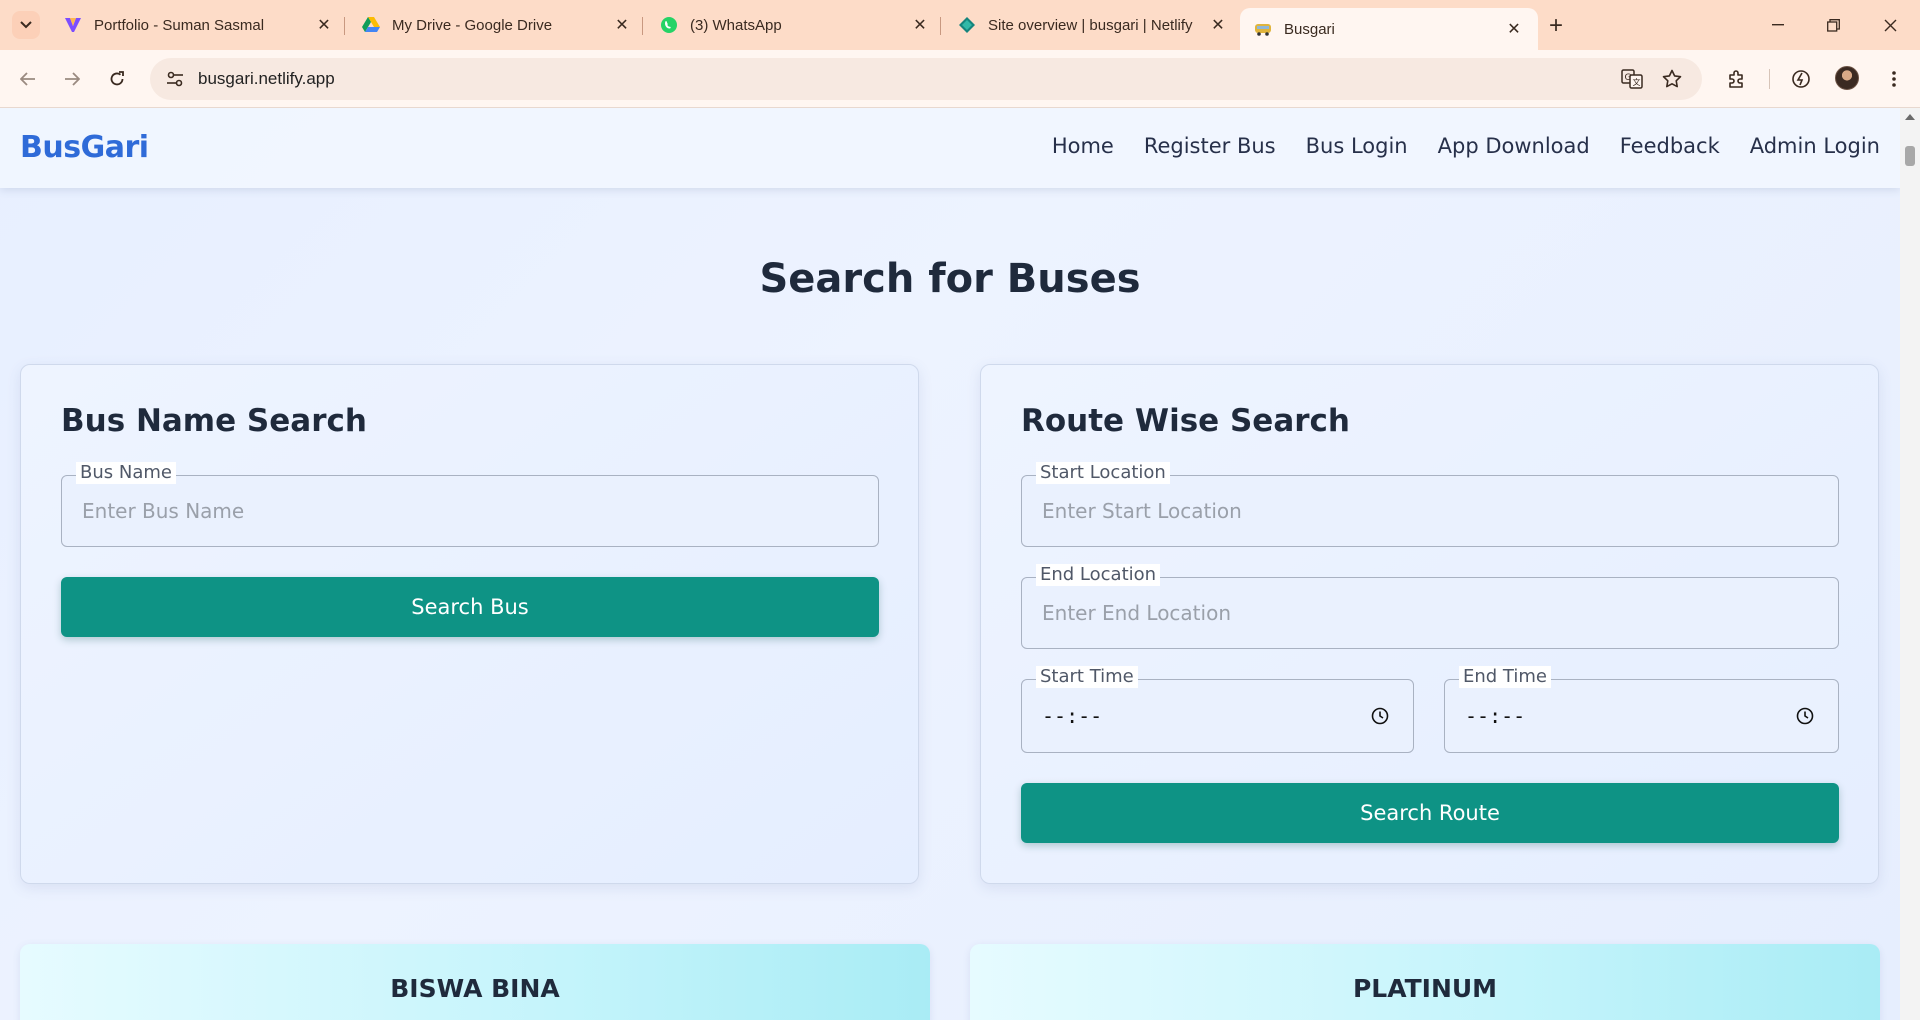 The height and width of the screenshot is (1020, 1920). I want to click on end-location-input, so click(1430, 613).